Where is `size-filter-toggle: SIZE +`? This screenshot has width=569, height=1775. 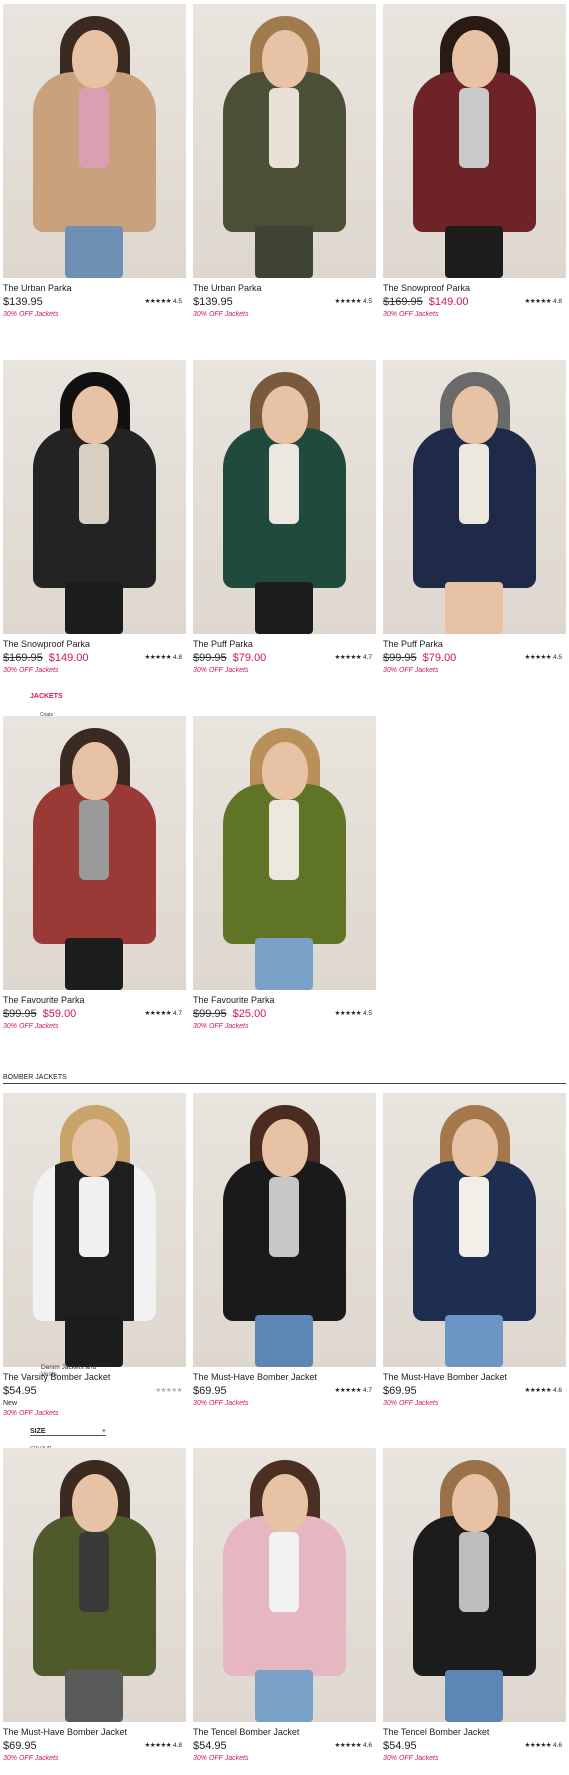
size-filter-toggle: SIZE + is located at coordinates (68, 1432).